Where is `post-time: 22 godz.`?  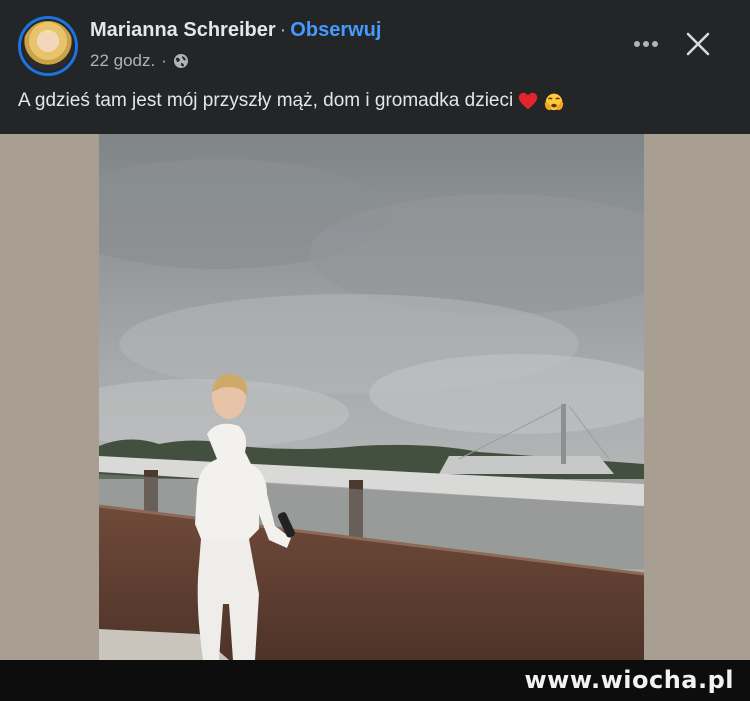
post-time: 22 godz. is located at coordinates (122, 61).